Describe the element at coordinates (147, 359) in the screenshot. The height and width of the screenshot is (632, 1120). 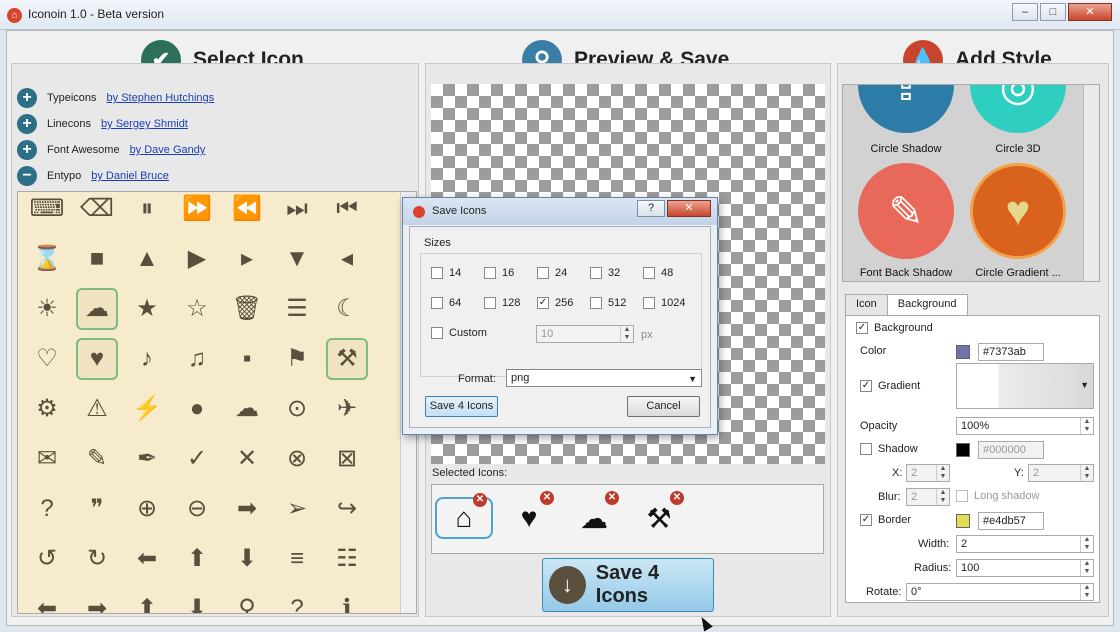
I see `note-icon: ♪` at that location.